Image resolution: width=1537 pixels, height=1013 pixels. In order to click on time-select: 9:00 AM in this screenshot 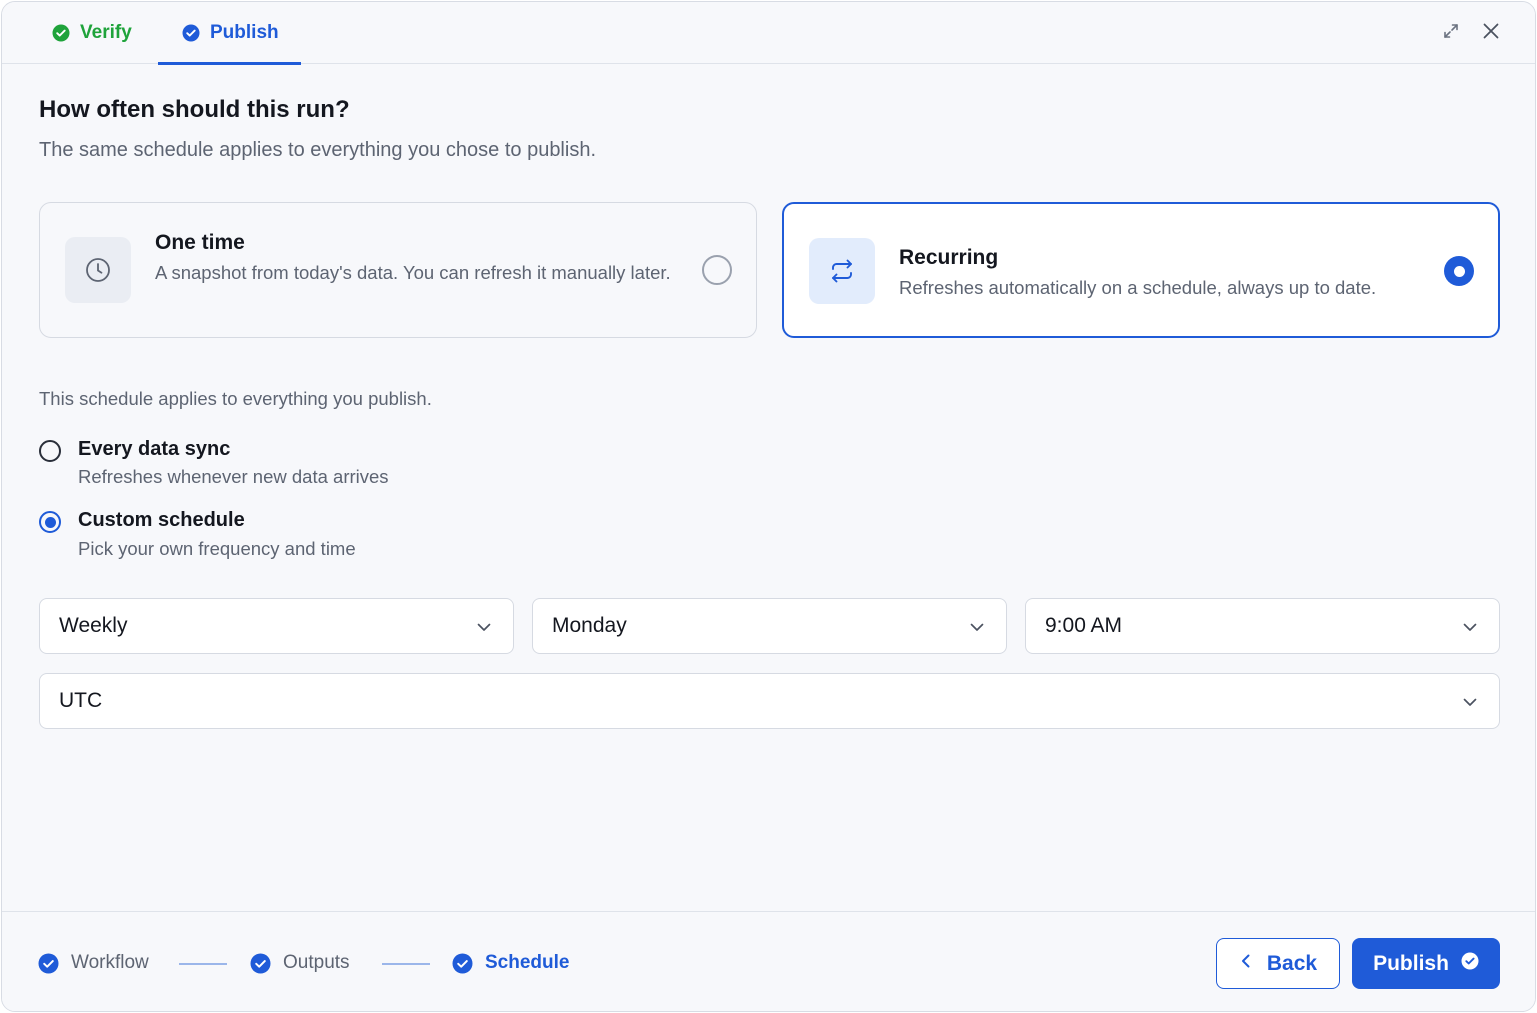, I will do `click(1262, 626)`.